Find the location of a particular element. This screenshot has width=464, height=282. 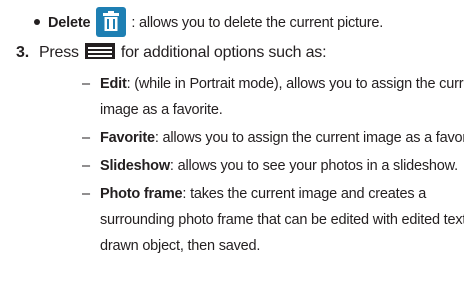

trash-icon is located at coordinates (111, 22).